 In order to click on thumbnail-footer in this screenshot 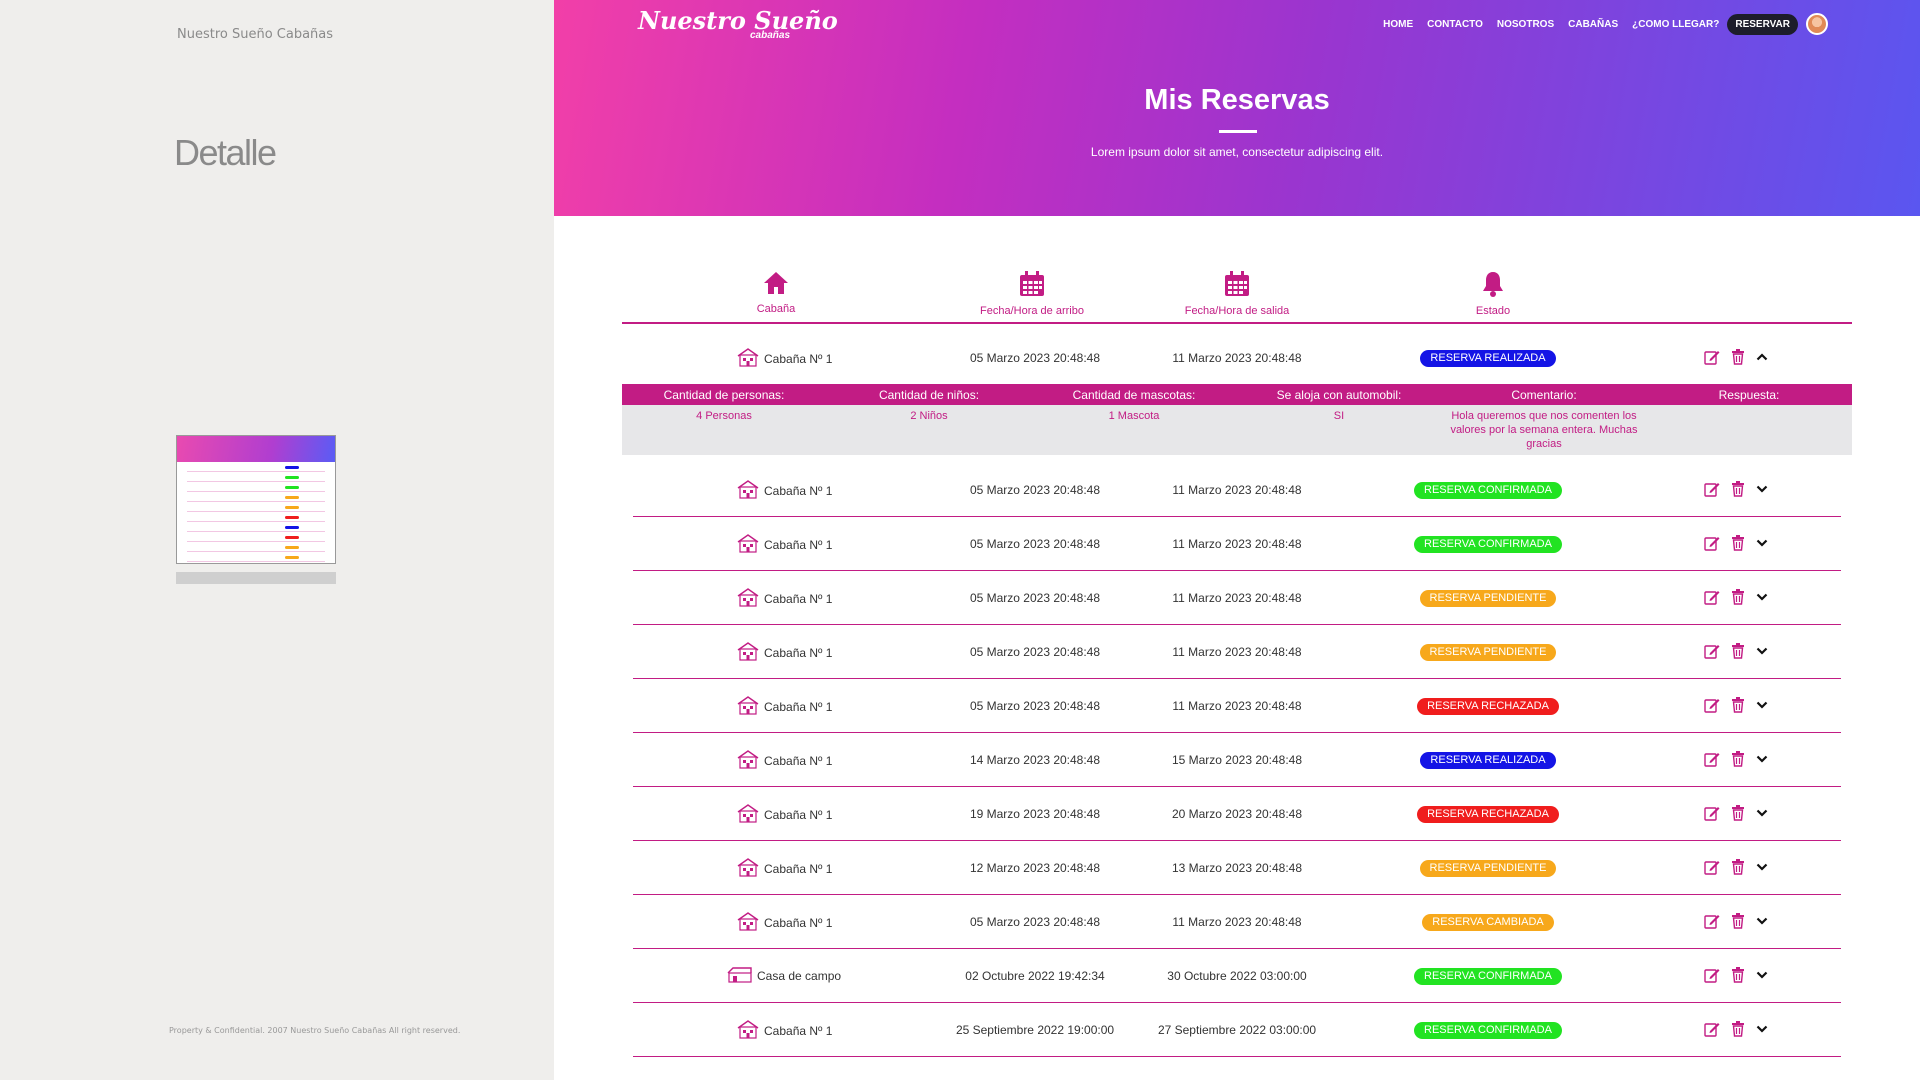, I will do `click(256, 578)`.